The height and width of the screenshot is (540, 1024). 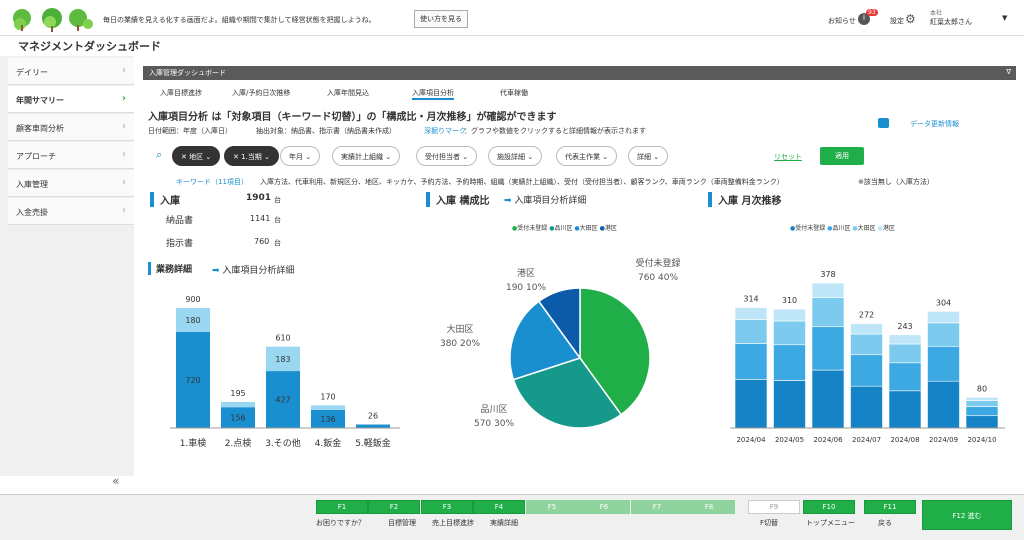 I want to click on sidebar-item-intake: 入庫管理 ›, so click(x=71, y=183).